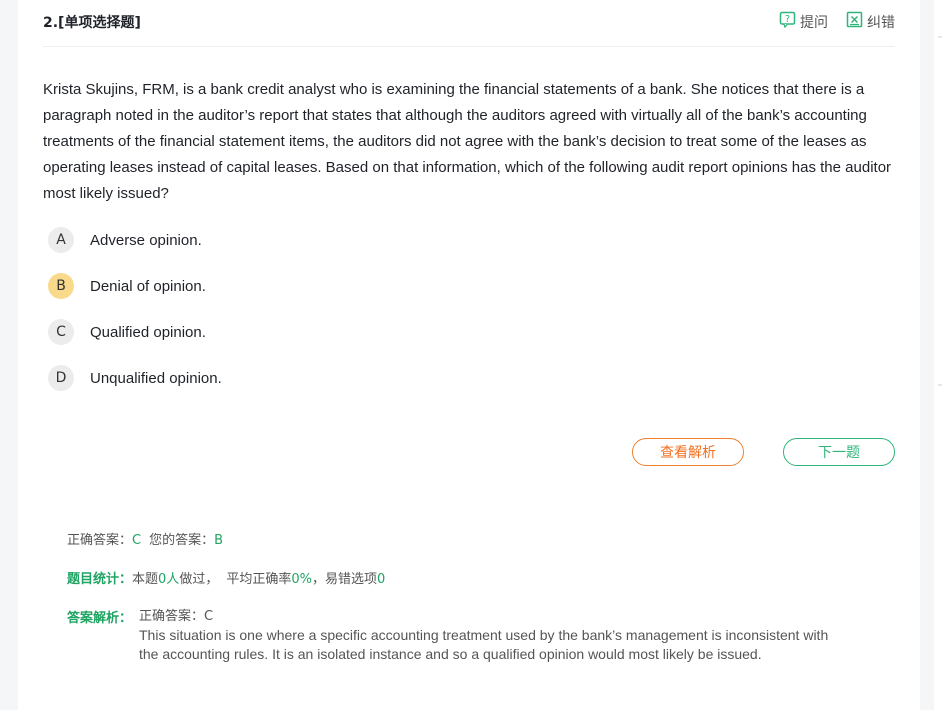 This screenshot has width=946, height=710. I want to click on stats-error-option: 0, so click(381, 579).